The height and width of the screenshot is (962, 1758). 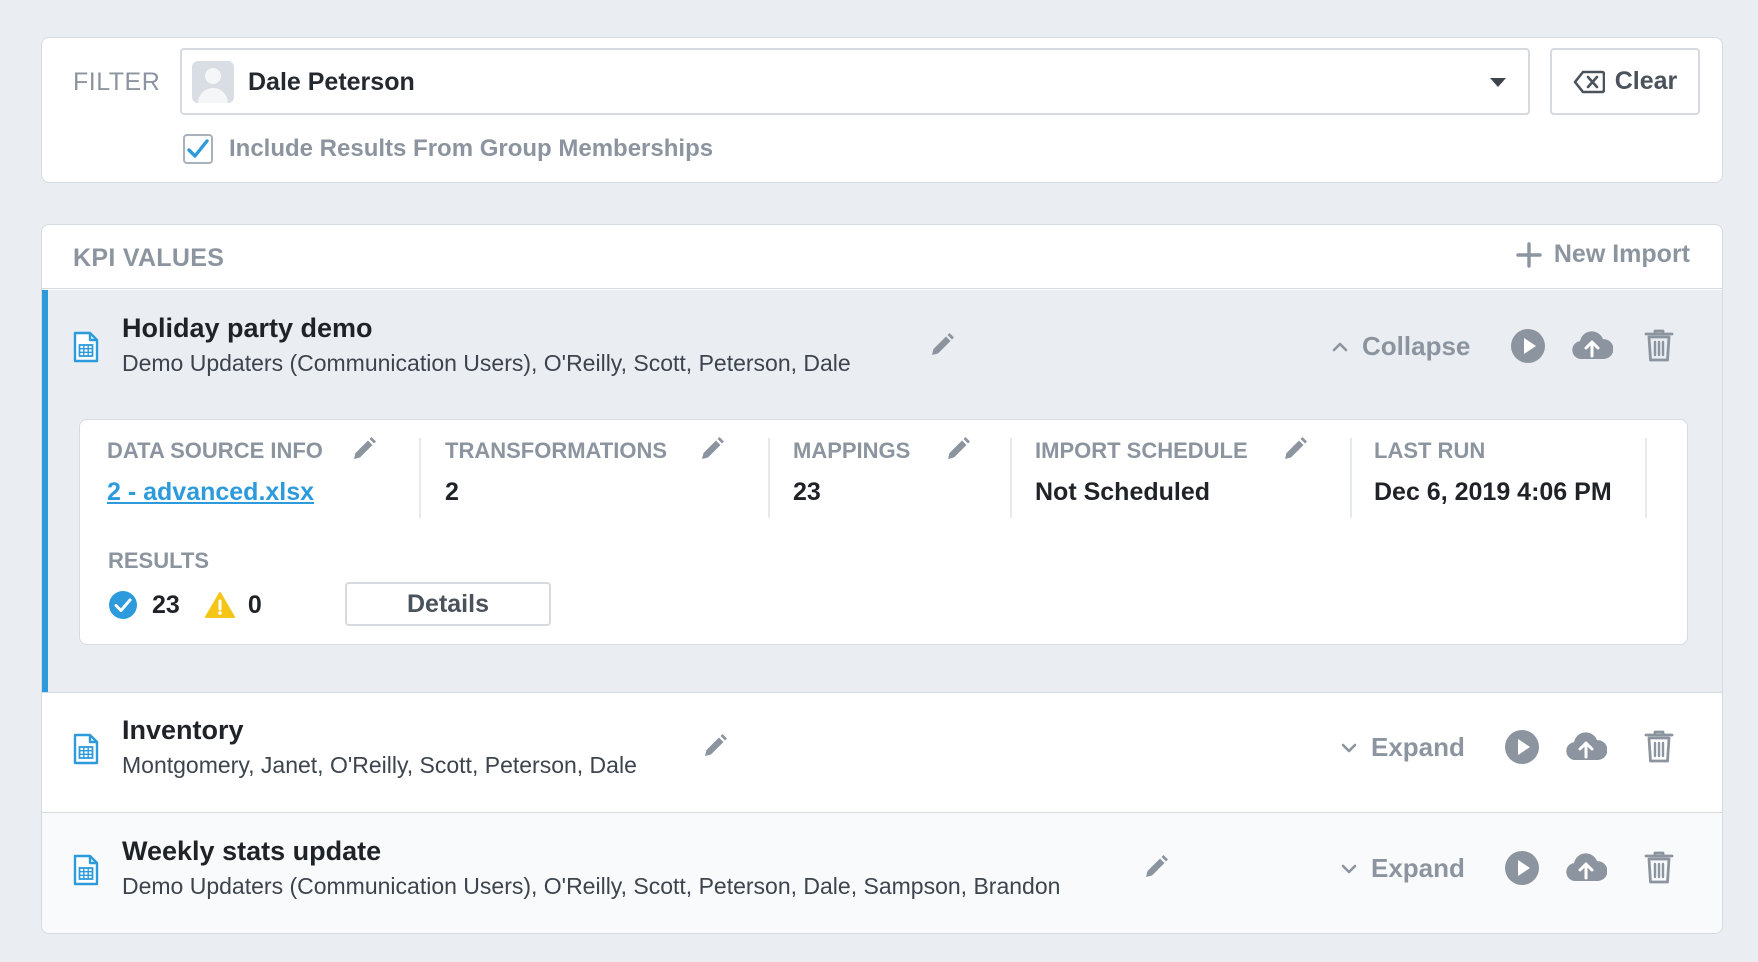 I want to click on import-schedule-value: Not Scheduled, so click(x=1123, y=492).